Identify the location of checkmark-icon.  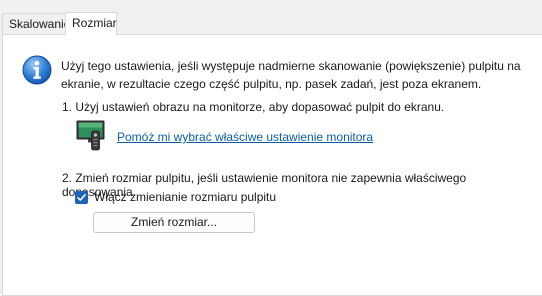
(81, 197).